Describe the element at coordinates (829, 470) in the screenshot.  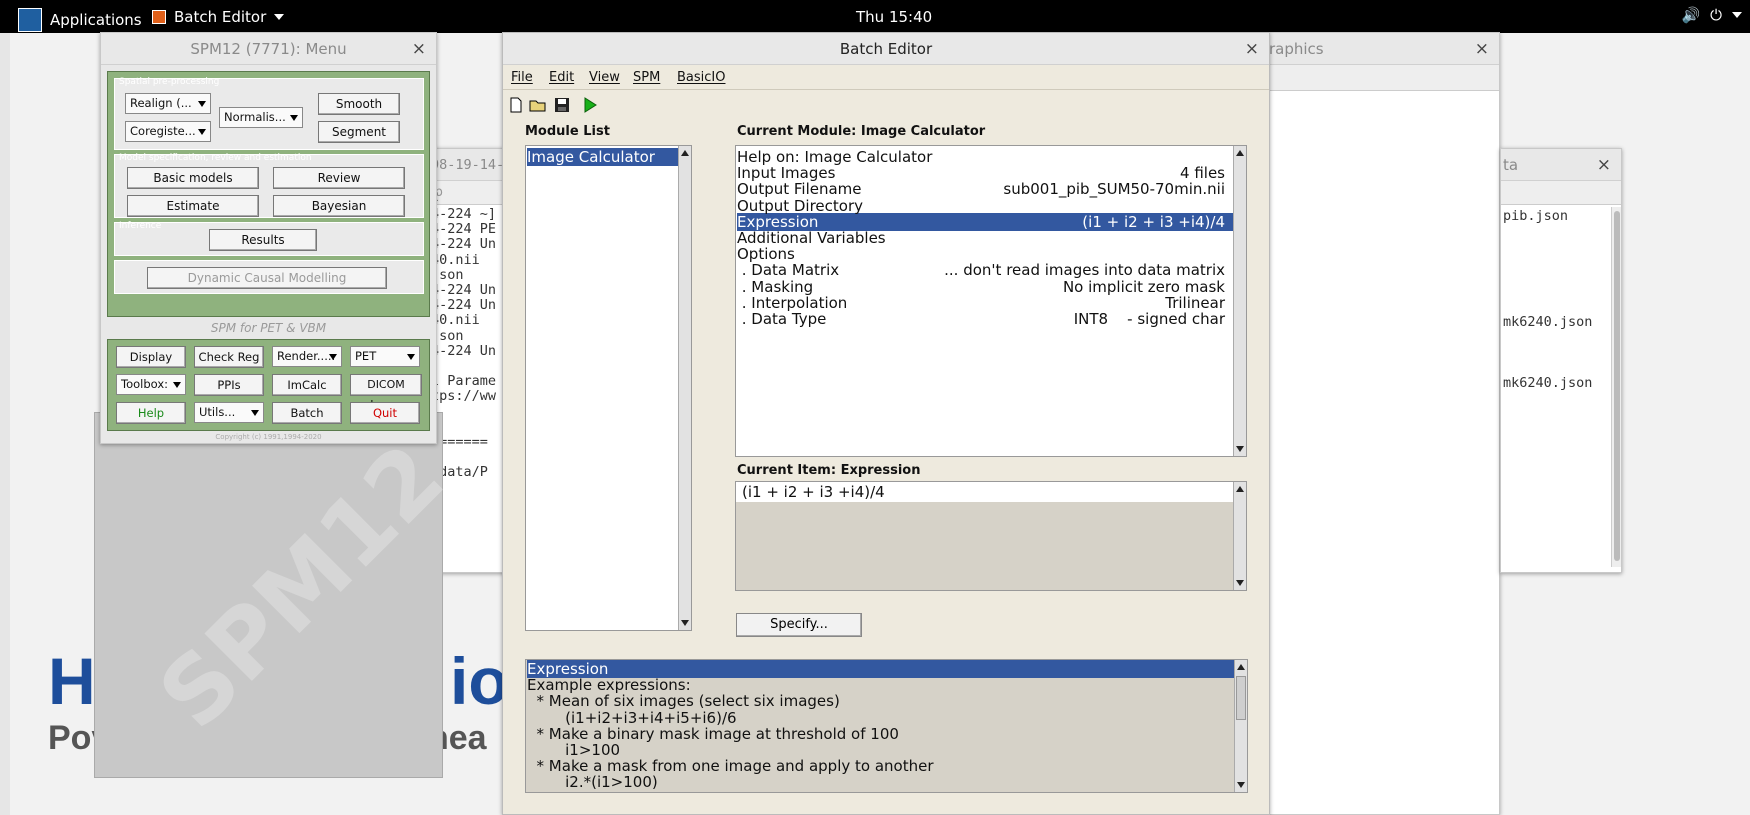
I see `current-item-label: Current Item: Expression` at that location.